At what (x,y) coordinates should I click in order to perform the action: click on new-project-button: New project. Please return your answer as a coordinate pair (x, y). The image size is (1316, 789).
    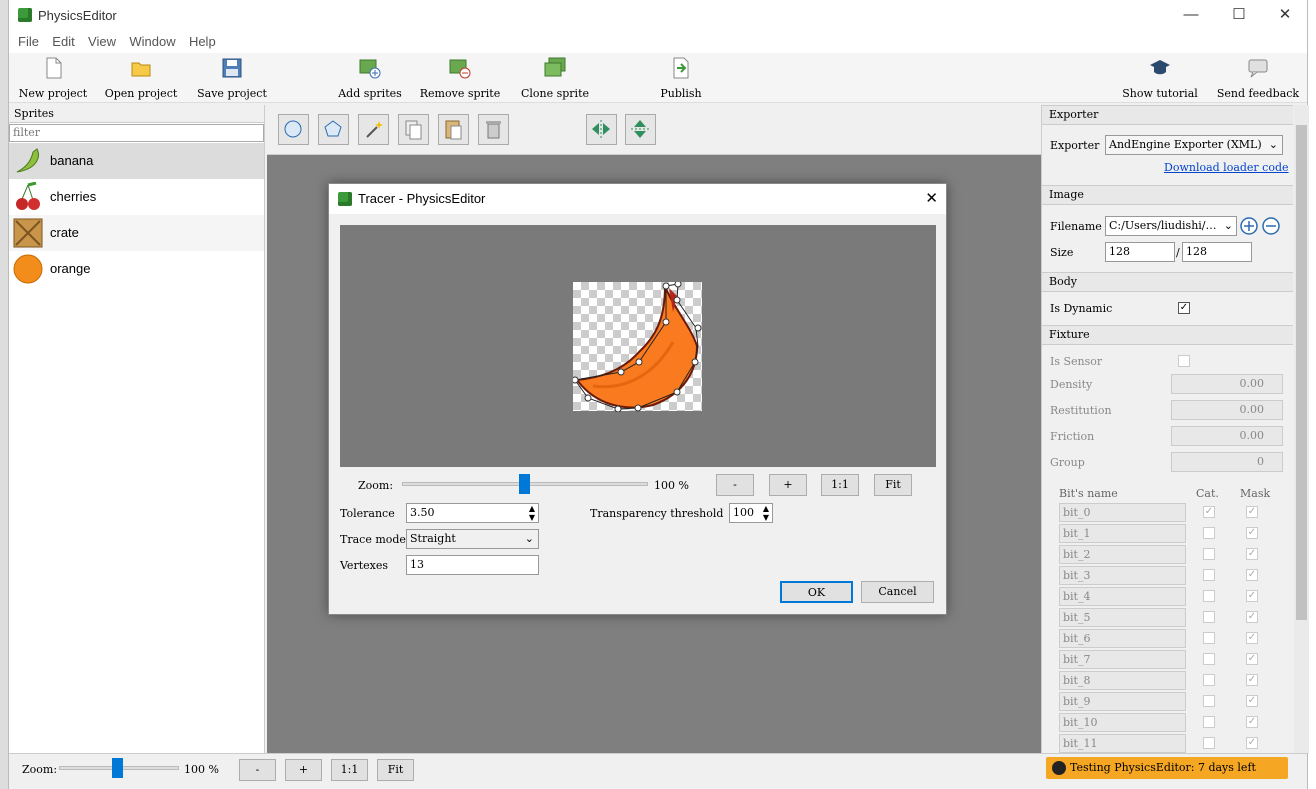
    Looking at the image, I should click on (53, 78).